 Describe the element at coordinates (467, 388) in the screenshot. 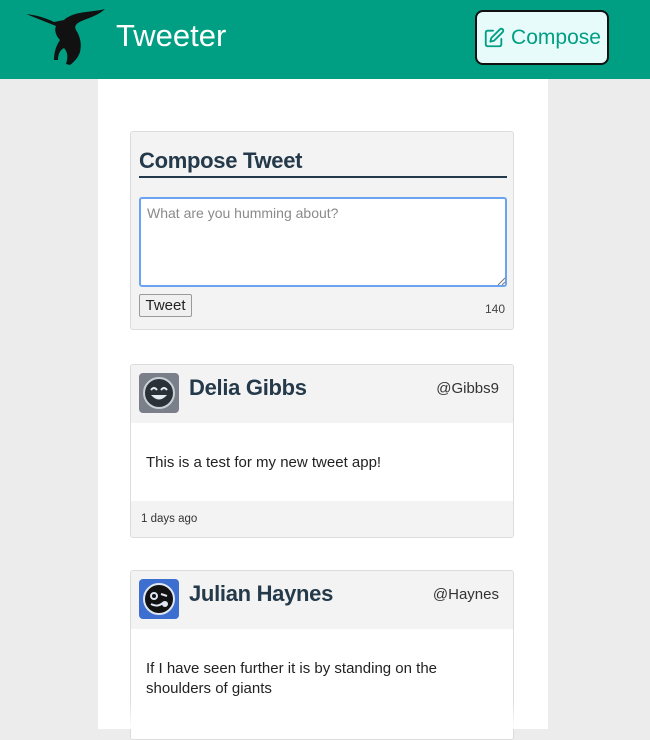

I see `tweet-author-handle: @Gibbs9` at that location.